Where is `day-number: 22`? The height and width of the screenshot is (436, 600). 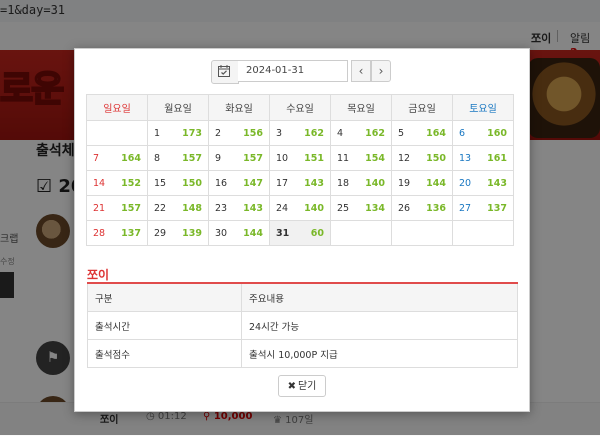 day-number: 22 is located at coordinates (160, 208).